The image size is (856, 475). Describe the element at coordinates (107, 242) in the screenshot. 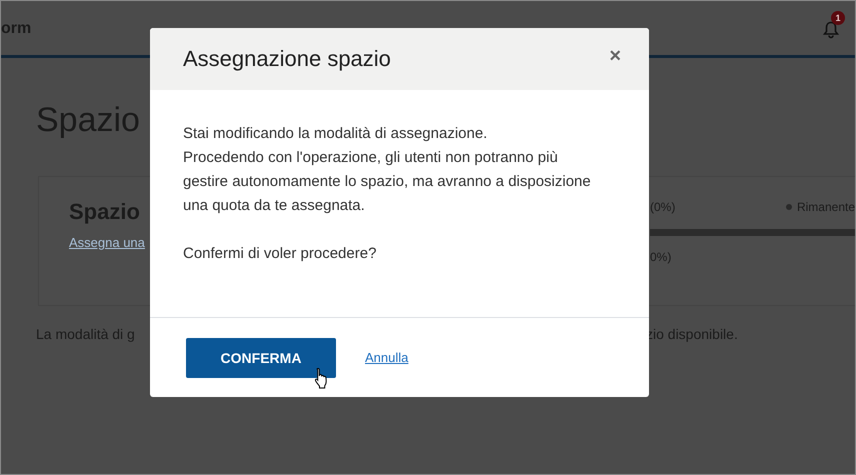

I see `assign-link: Assegna una` at that location.